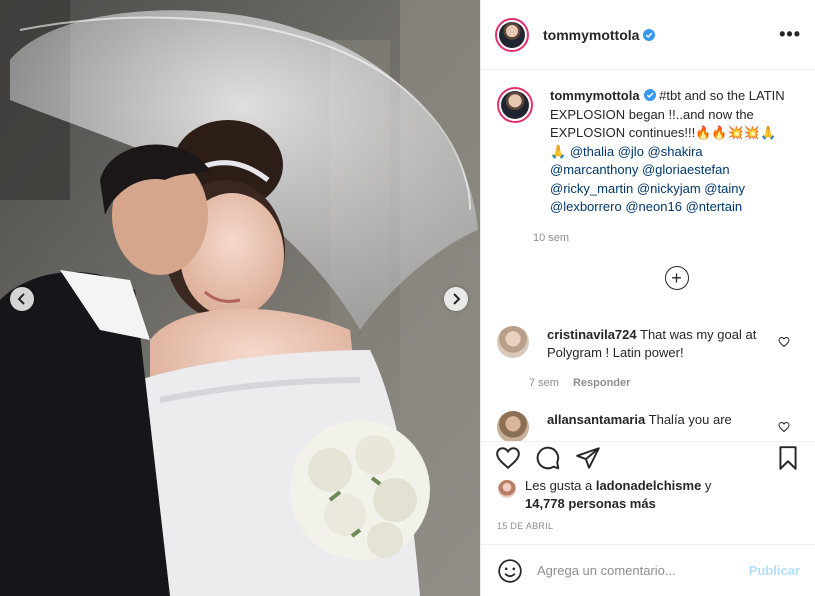  Describe the element at coordinates (648, 485) in the screenshot. I see `liker-username: ladonadelchisme` at that location.